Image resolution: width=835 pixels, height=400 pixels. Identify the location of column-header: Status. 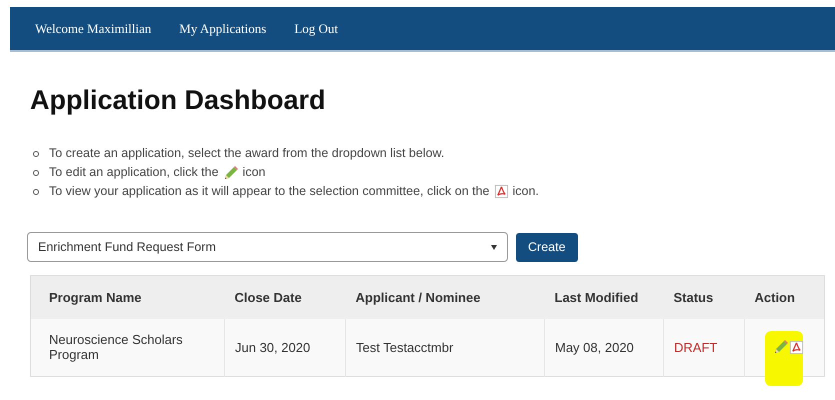
(704, 297).